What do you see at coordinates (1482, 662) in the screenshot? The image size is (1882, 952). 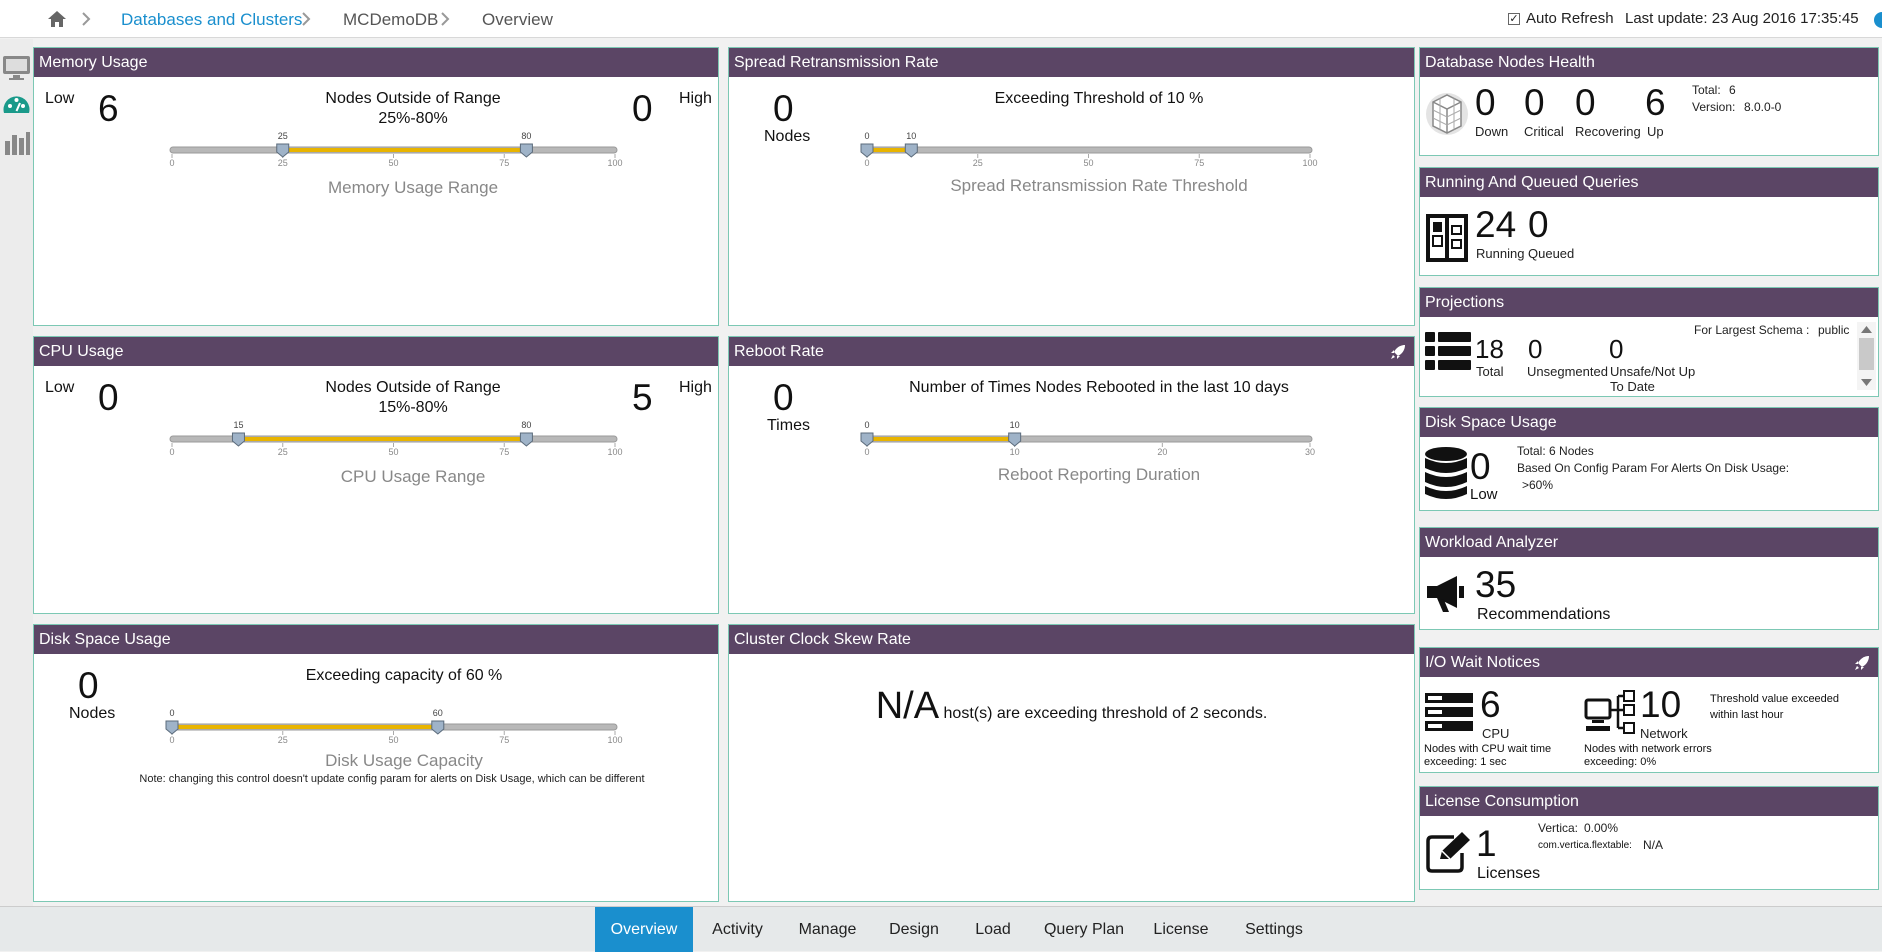 I see `panel-title-text: I/O Wait Notices` at bounding box center [1482, 662].